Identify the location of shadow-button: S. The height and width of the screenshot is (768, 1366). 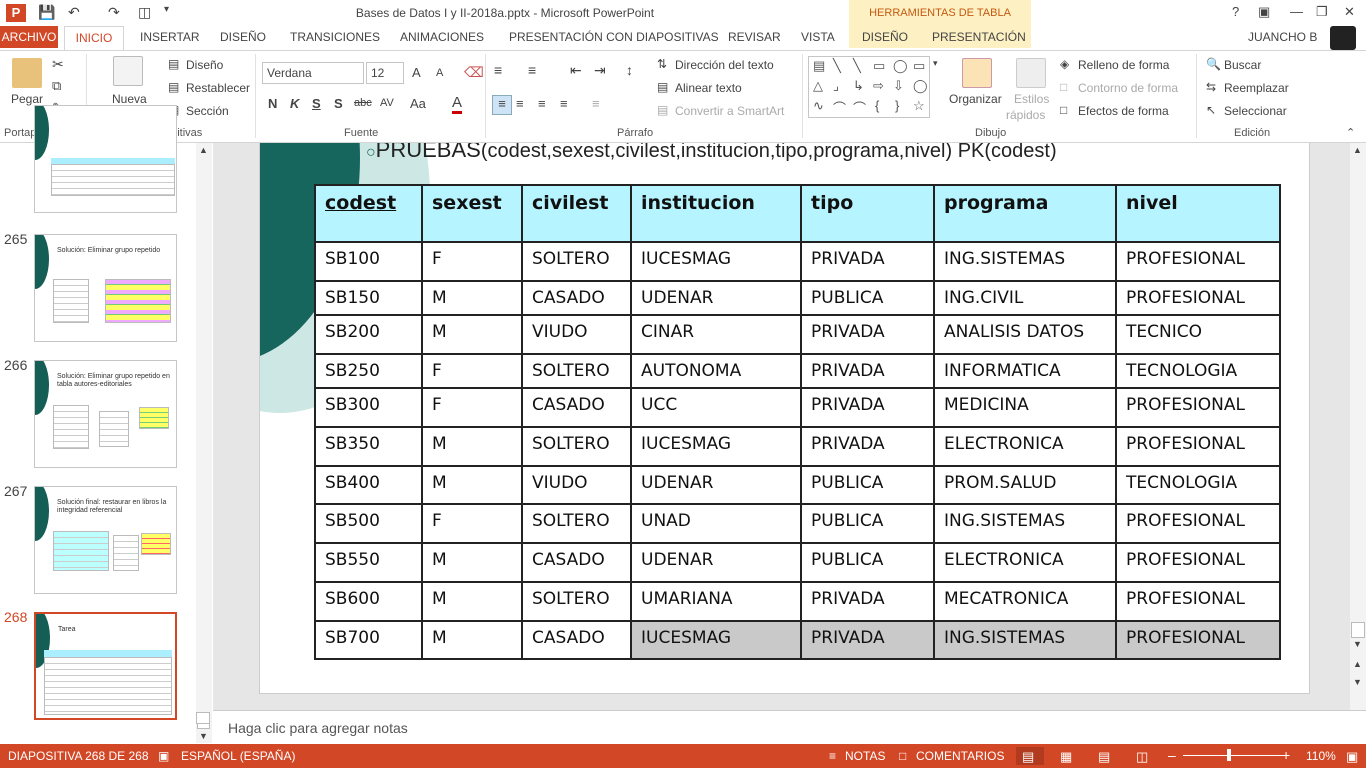
(338, 103).